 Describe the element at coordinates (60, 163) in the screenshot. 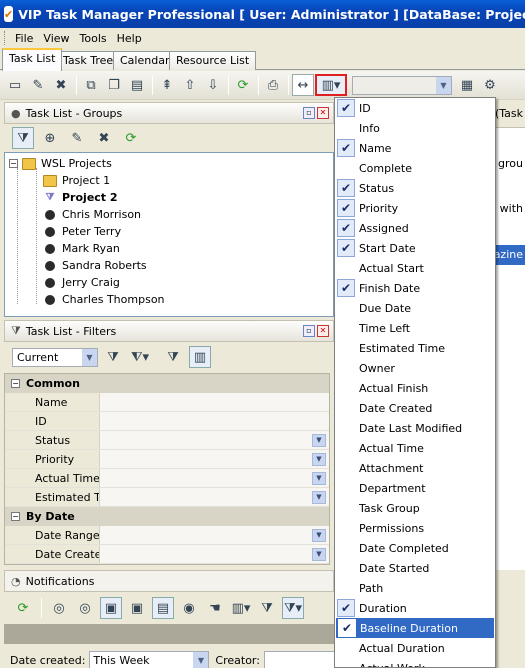

I see `tree-node-root: − WSL Projects` at that location.